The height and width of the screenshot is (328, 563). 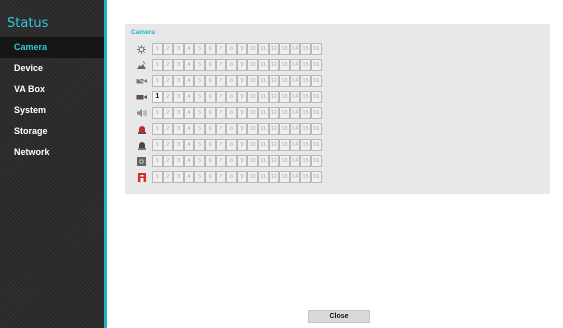 What do you see at coordinates (52, 68) in the screenshot?
I see `sidebar-item-device: Device` at bounding box center [52, 68].